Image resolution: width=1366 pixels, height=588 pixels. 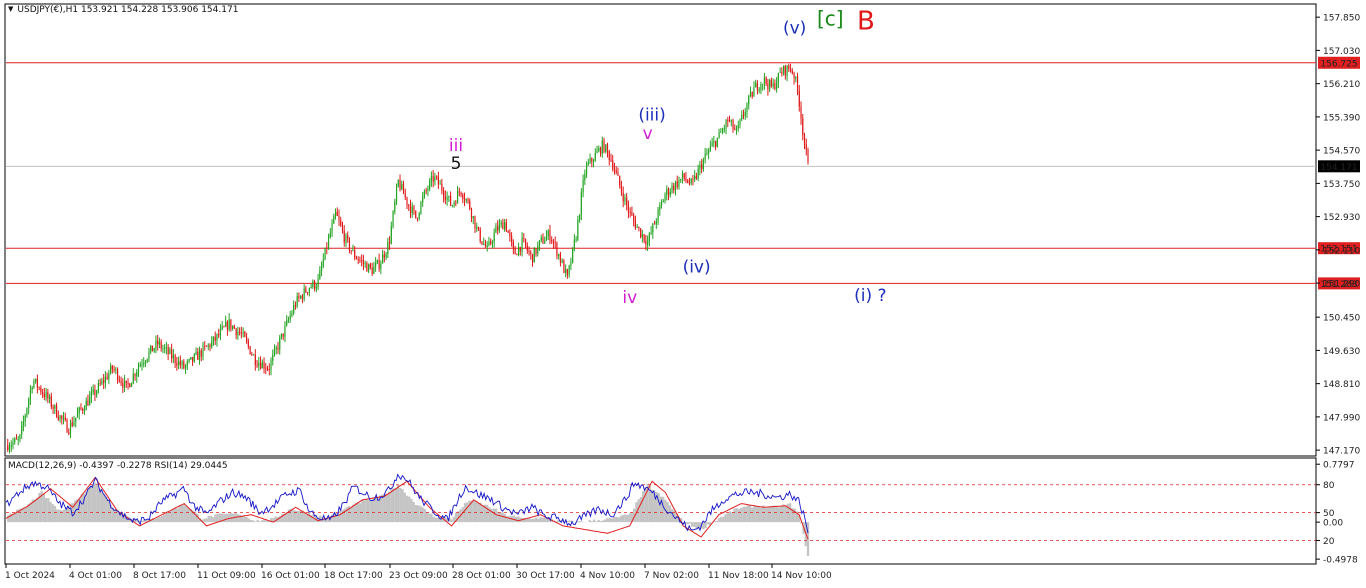 I want to click on wave-label: (iv), so click(x=697, y=268).